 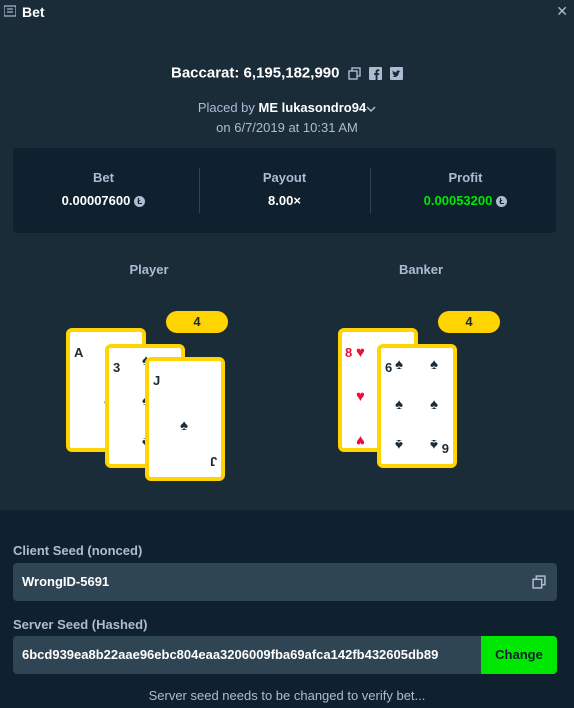 I want to click on placed-date: on 6/7/2019 at 10:31 AM, so click(x=287, y=127).